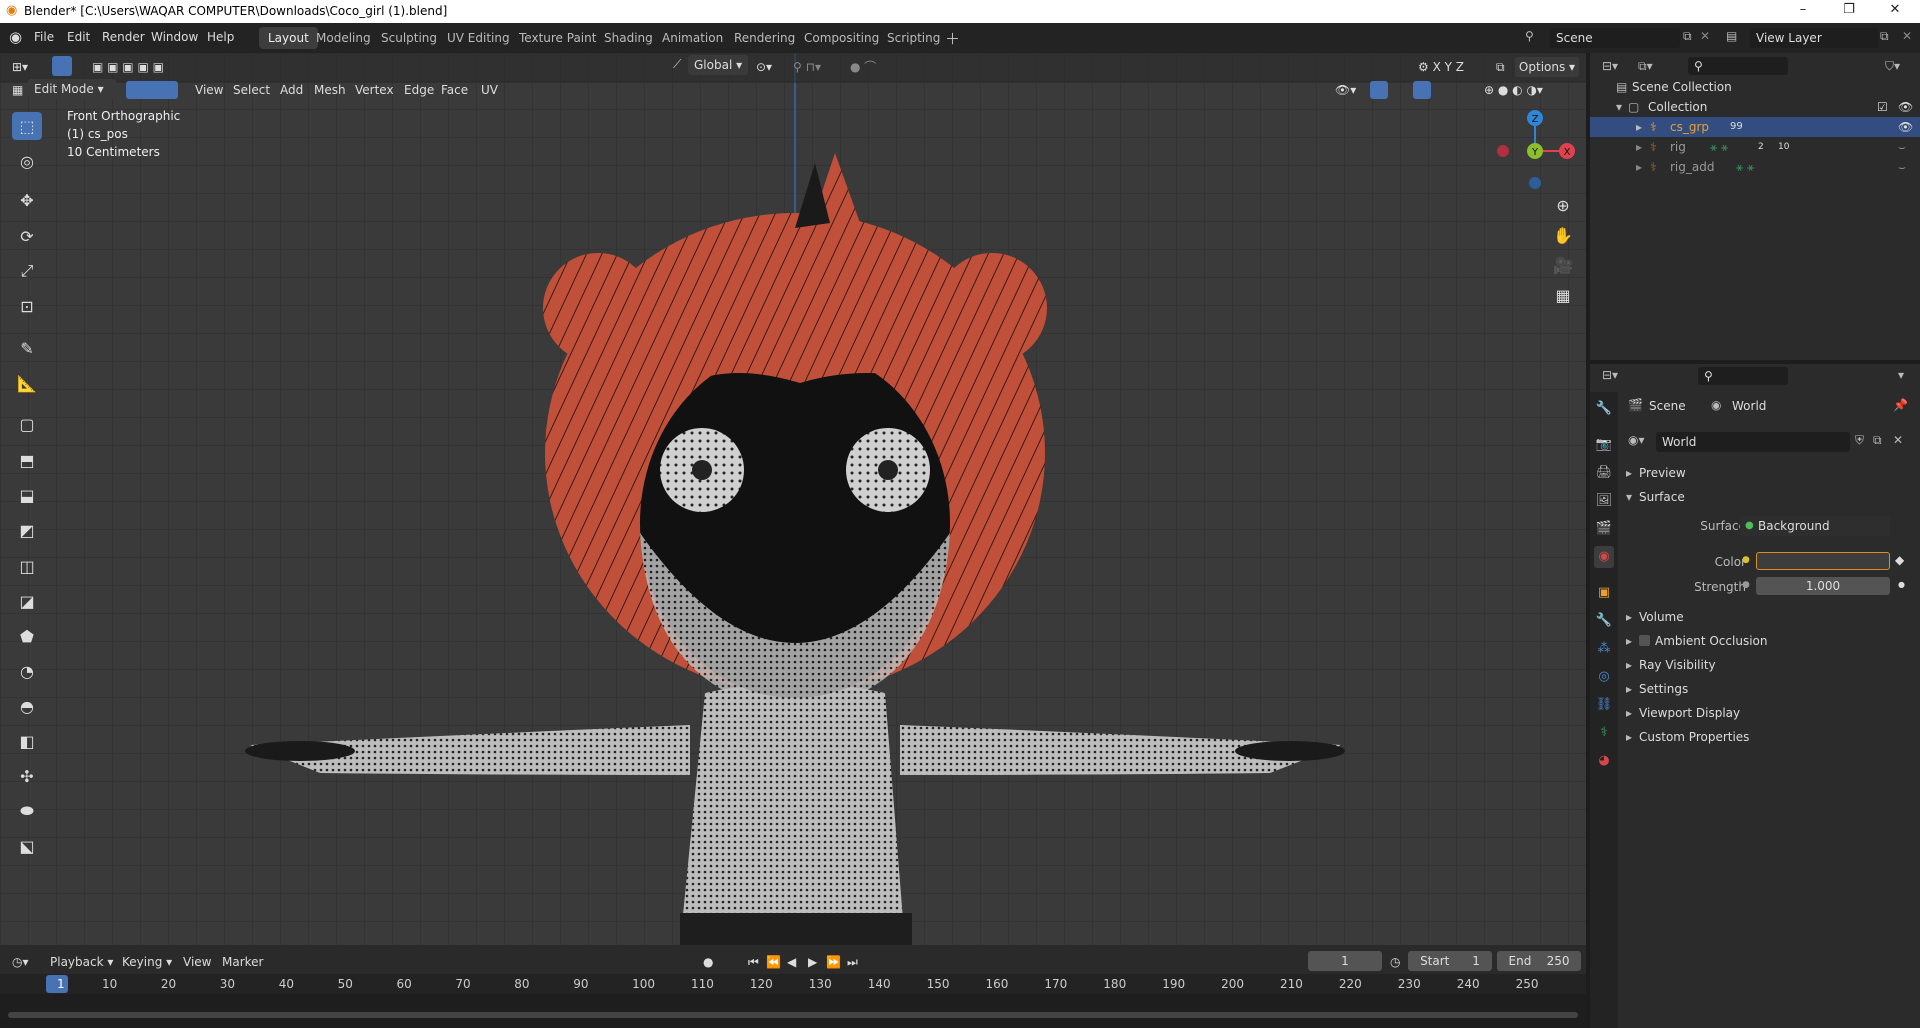  What do you see at coordinates (1755, 127) in the screenshot?
I see `outliner-item-cs-grp: ▸ ⚕ cs_grp 99 👁` at bounding box center [1755, 127].